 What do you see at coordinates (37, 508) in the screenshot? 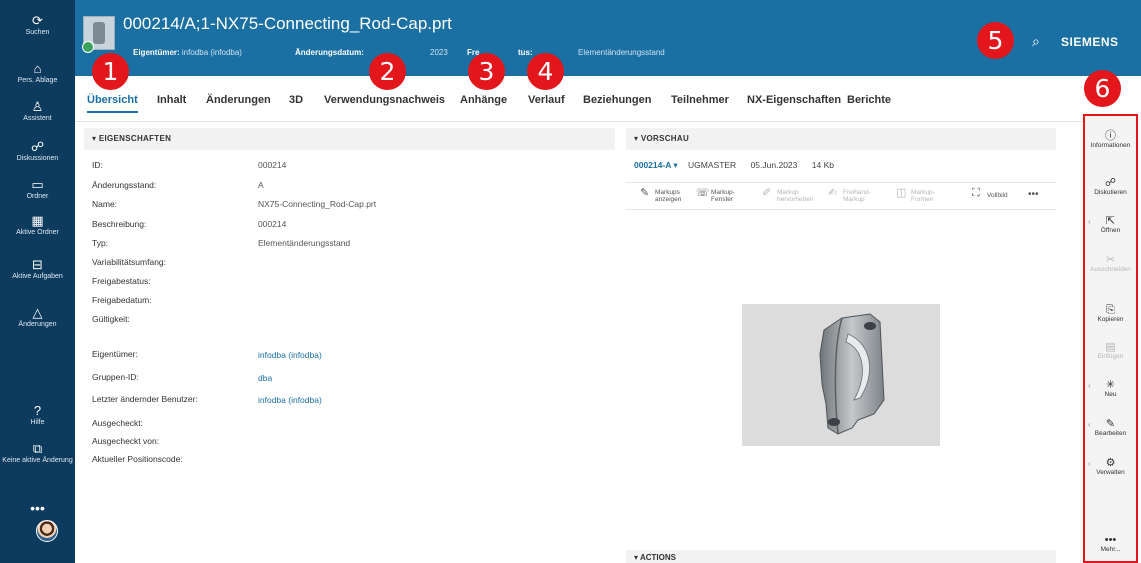
I see `more-nav-button: •••` at bounding box center [37, 508].